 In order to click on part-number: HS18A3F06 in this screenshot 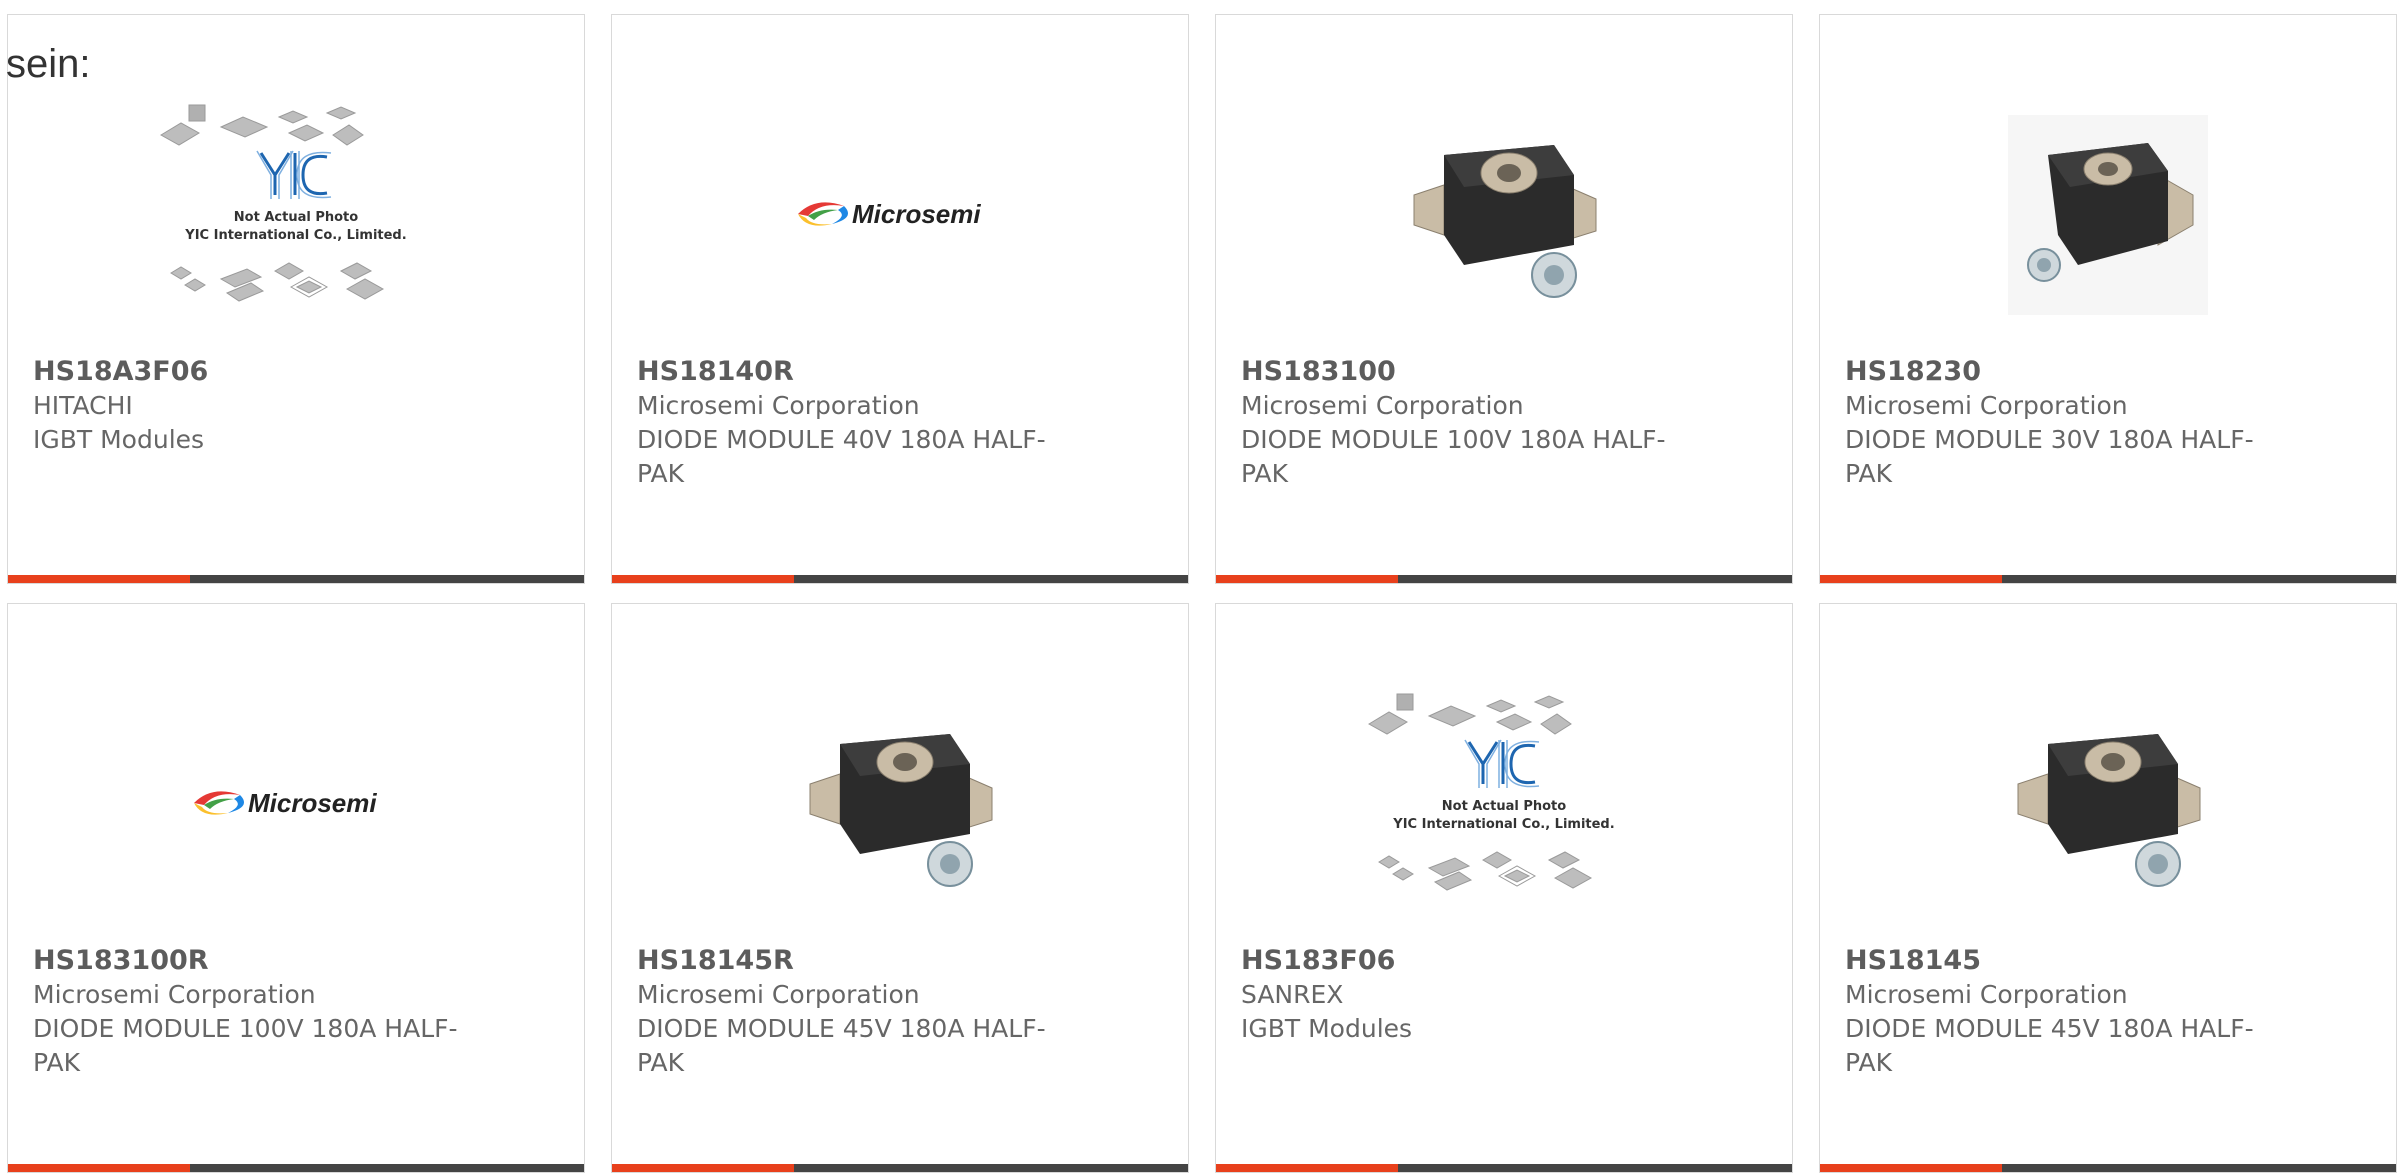, I will do `click(293, 372)`.